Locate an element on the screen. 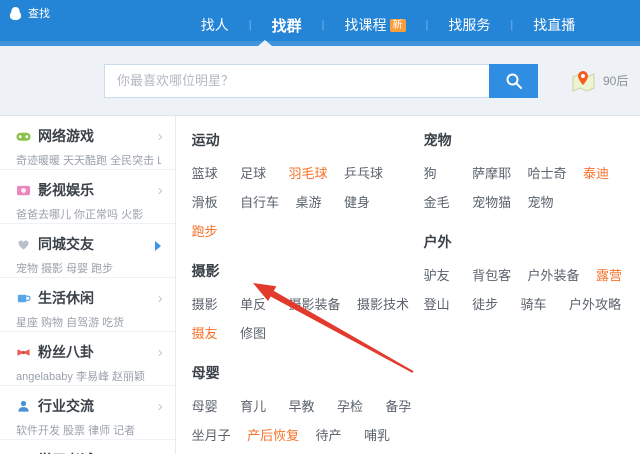  category-tag: 徒步 is located at coordinates (488, 304).